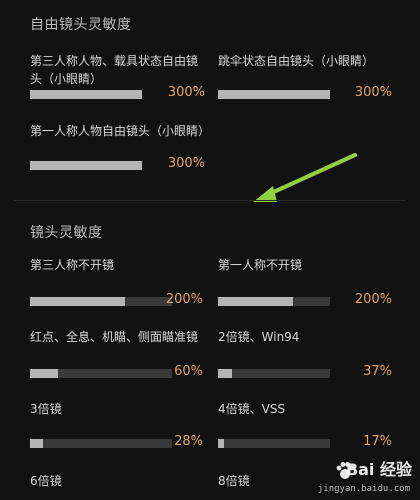  I want to click on section-title-free-look: 自由镜头灵敏度, so click(81, 25).